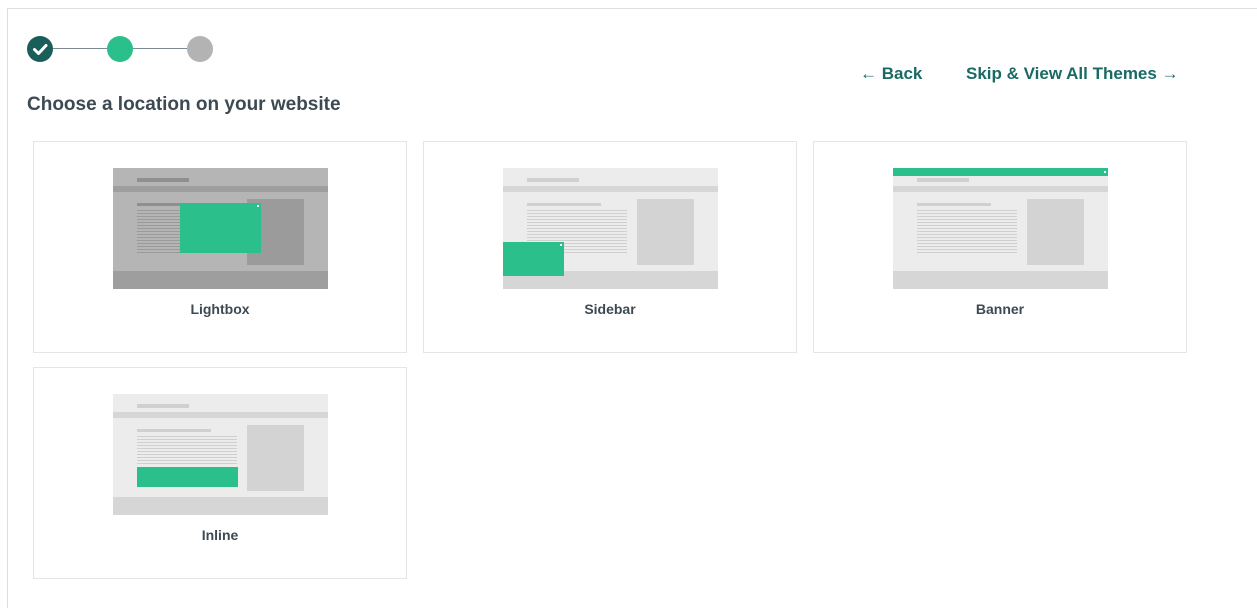 The image size is (1257, 608). What do you see at coordinates (200, 49) in the screenshot?
I see `step-upcoming` at bounding box center [200, 49].